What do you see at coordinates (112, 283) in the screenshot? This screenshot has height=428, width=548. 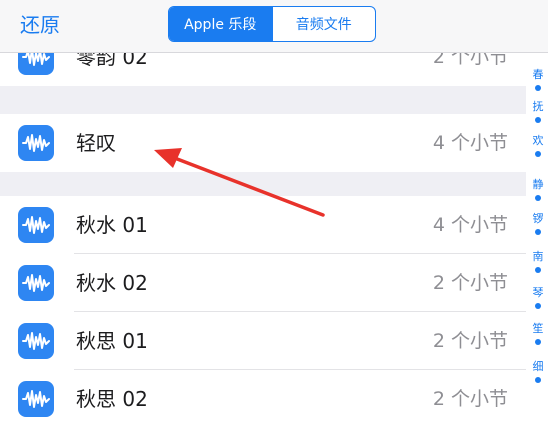 I see `row-name: 秋水 02` at bounding box center [112, 283].